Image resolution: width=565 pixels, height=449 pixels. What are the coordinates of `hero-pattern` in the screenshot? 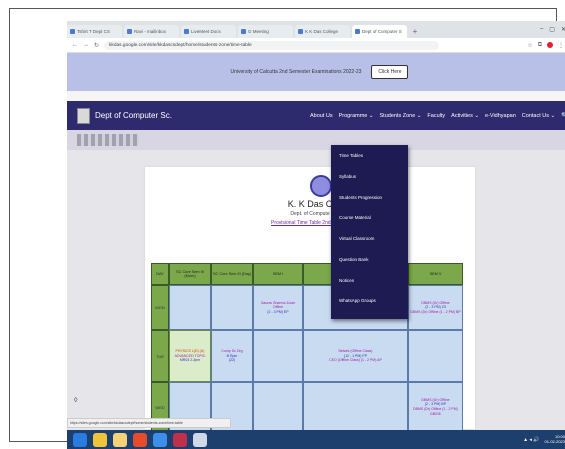 It's located at (108, 140).